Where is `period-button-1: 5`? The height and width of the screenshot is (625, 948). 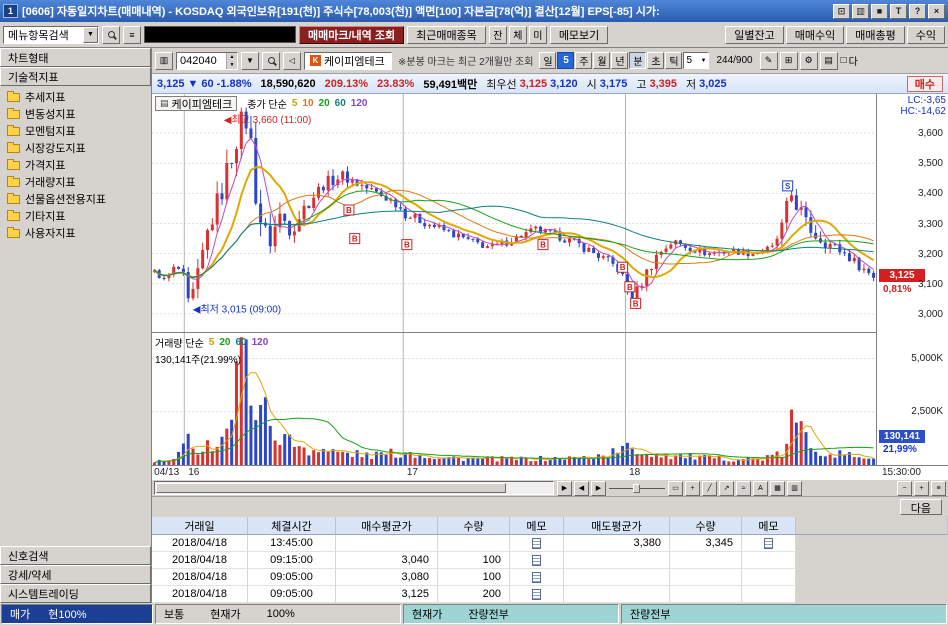 period-button-1: 5 is located at coordinates (566, 60).